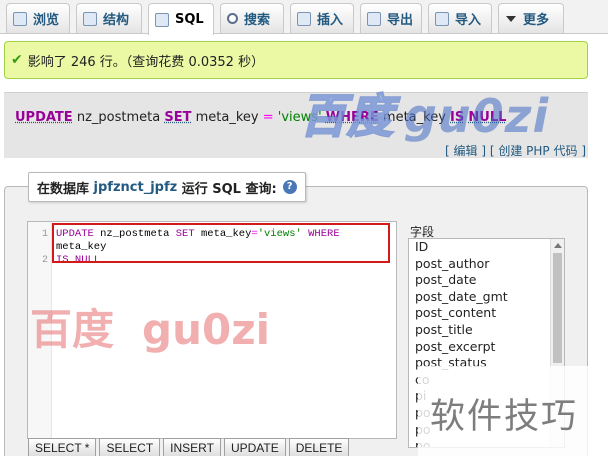 The width and height of the screenshot is (608, 456). What do you see at coordinates (536, 20) in the screenshot?
I see `tab-more-label: 更多` at bounding box center [536, 20].